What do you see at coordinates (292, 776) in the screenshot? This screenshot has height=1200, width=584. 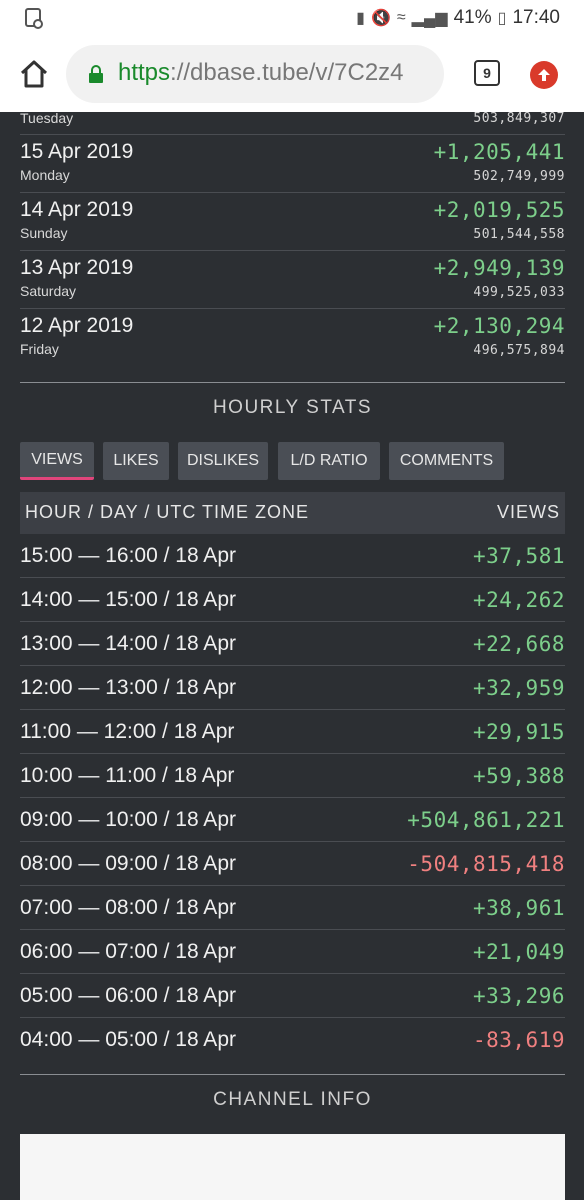 I see `table-row: 10:00 — 11:00 / 18 Apr +59,388` at bounding box center [292, 776].